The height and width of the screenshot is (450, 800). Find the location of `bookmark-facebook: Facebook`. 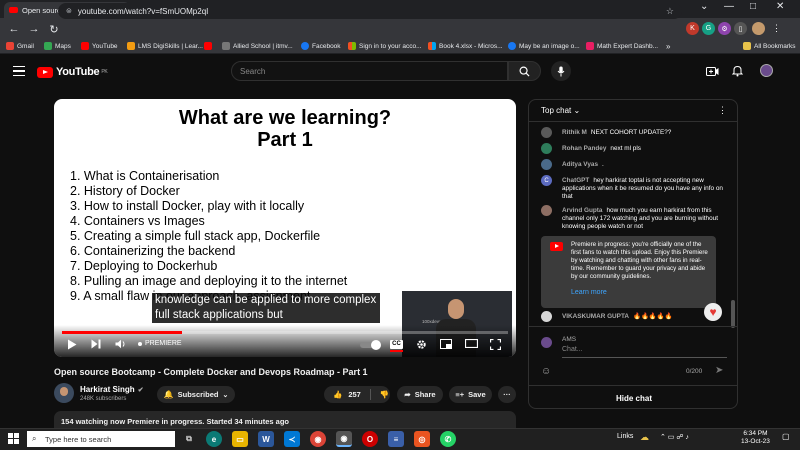

bookmark-facebook: Facebook is located at coordinates (321, 46).